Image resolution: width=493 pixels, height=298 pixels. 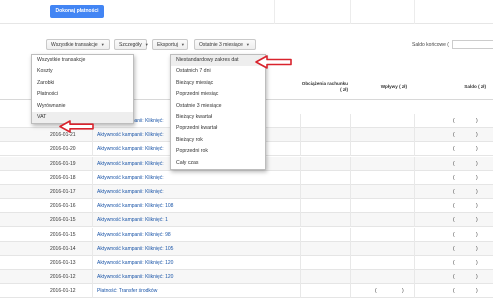 I want to click on menu-item: Wyrównanie, so click(x=82, y=106).